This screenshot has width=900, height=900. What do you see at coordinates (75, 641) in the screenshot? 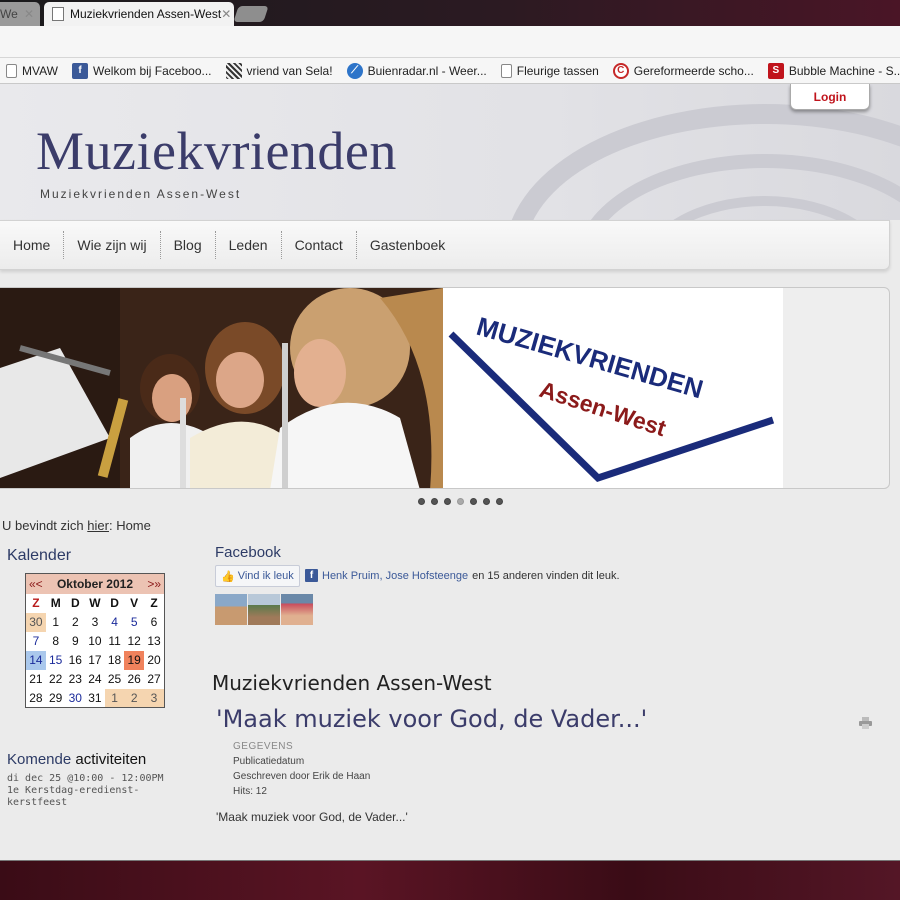
I see `calendar-day: 9` at bounding box center [75, 641].